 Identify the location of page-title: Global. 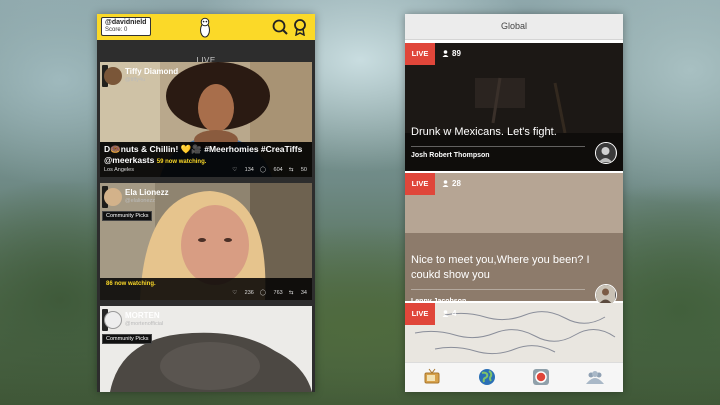
(513, 26).